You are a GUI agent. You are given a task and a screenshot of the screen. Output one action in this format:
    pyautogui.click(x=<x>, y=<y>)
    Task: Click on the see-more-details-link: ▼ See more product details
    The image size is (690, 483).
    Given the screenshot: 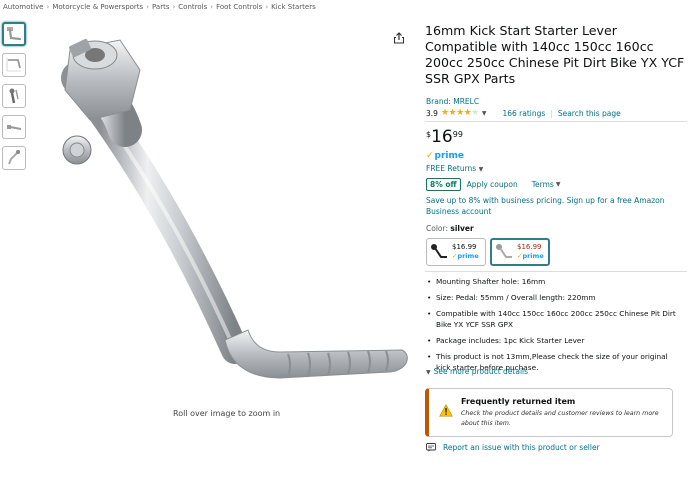 What is the action you would take?
    pyautogui.click(x=477, y=371)
    